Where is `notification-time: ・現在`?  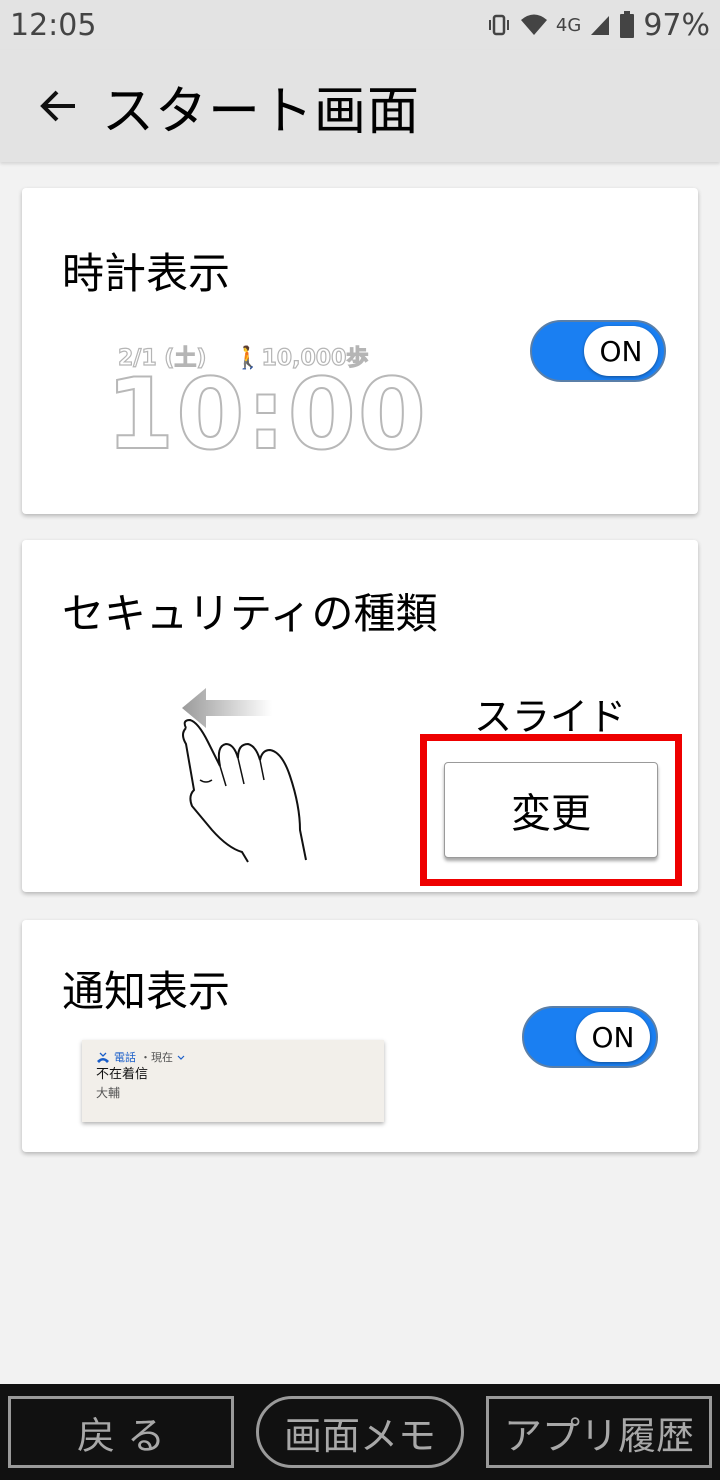 notification-time: ・現在 is located at coordinates (156, 1057).